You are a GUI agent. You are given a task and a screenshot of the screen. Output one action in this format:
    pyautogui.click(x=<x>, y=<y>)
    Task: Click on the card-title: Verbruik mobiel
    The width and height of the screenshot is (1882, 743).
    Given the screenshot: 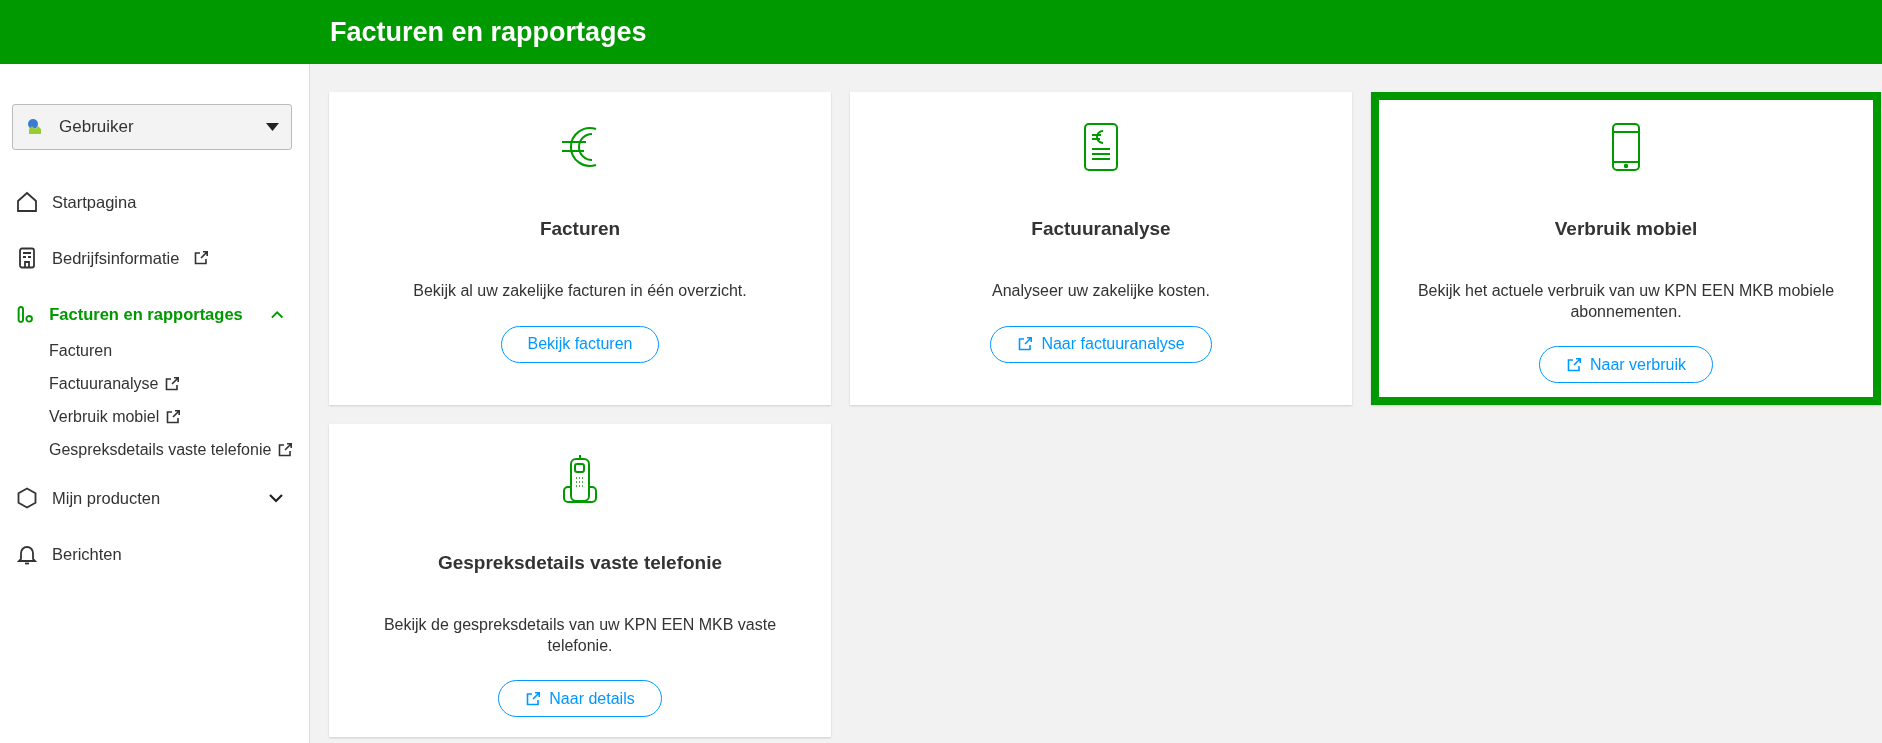 What is the action you would take?
    pyautogui.click(x=1626, y=229)
    